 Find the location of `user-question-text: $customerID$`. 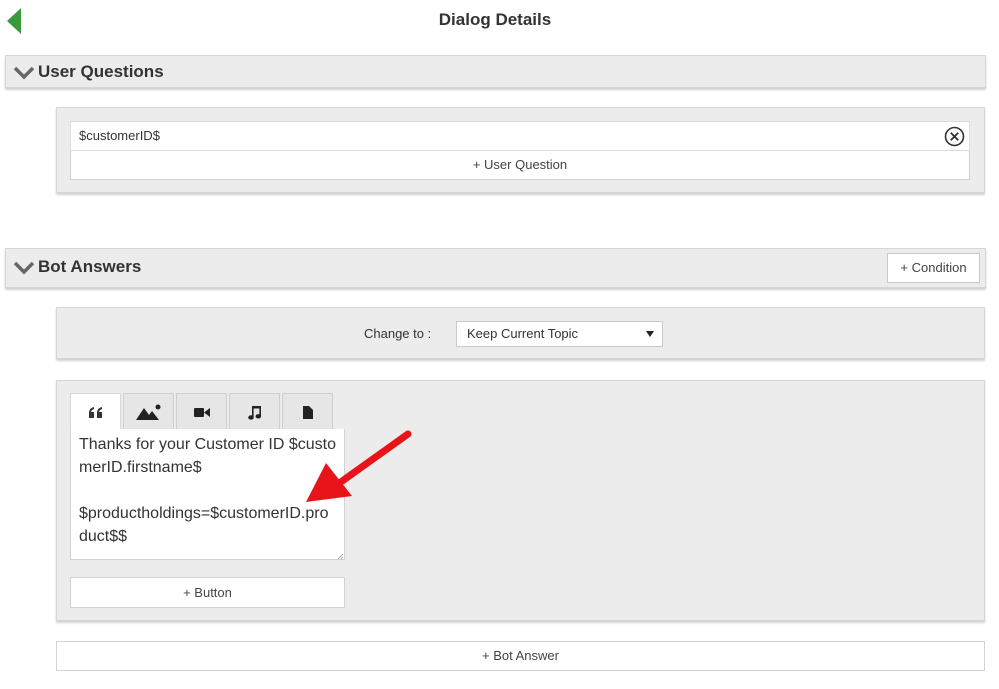

user-question-text: $customerID$ is located at coordinates (119, 135).